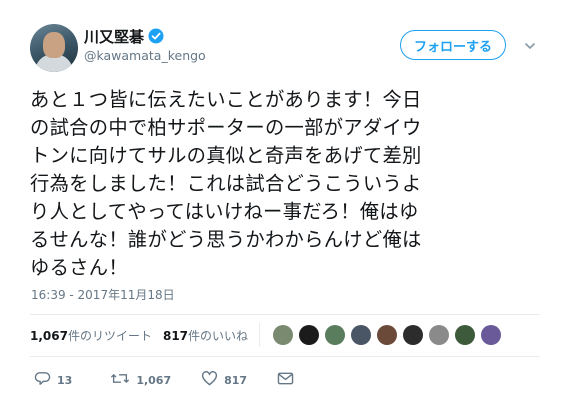 The width and height of the screenshot is (569, 415). What do you see at coordinates (224, 211) in the screenshot?
I see `tweet-text-line: り人としてやってはいけねー事だろ！俺はゆ` at bounding box center [224, 211].